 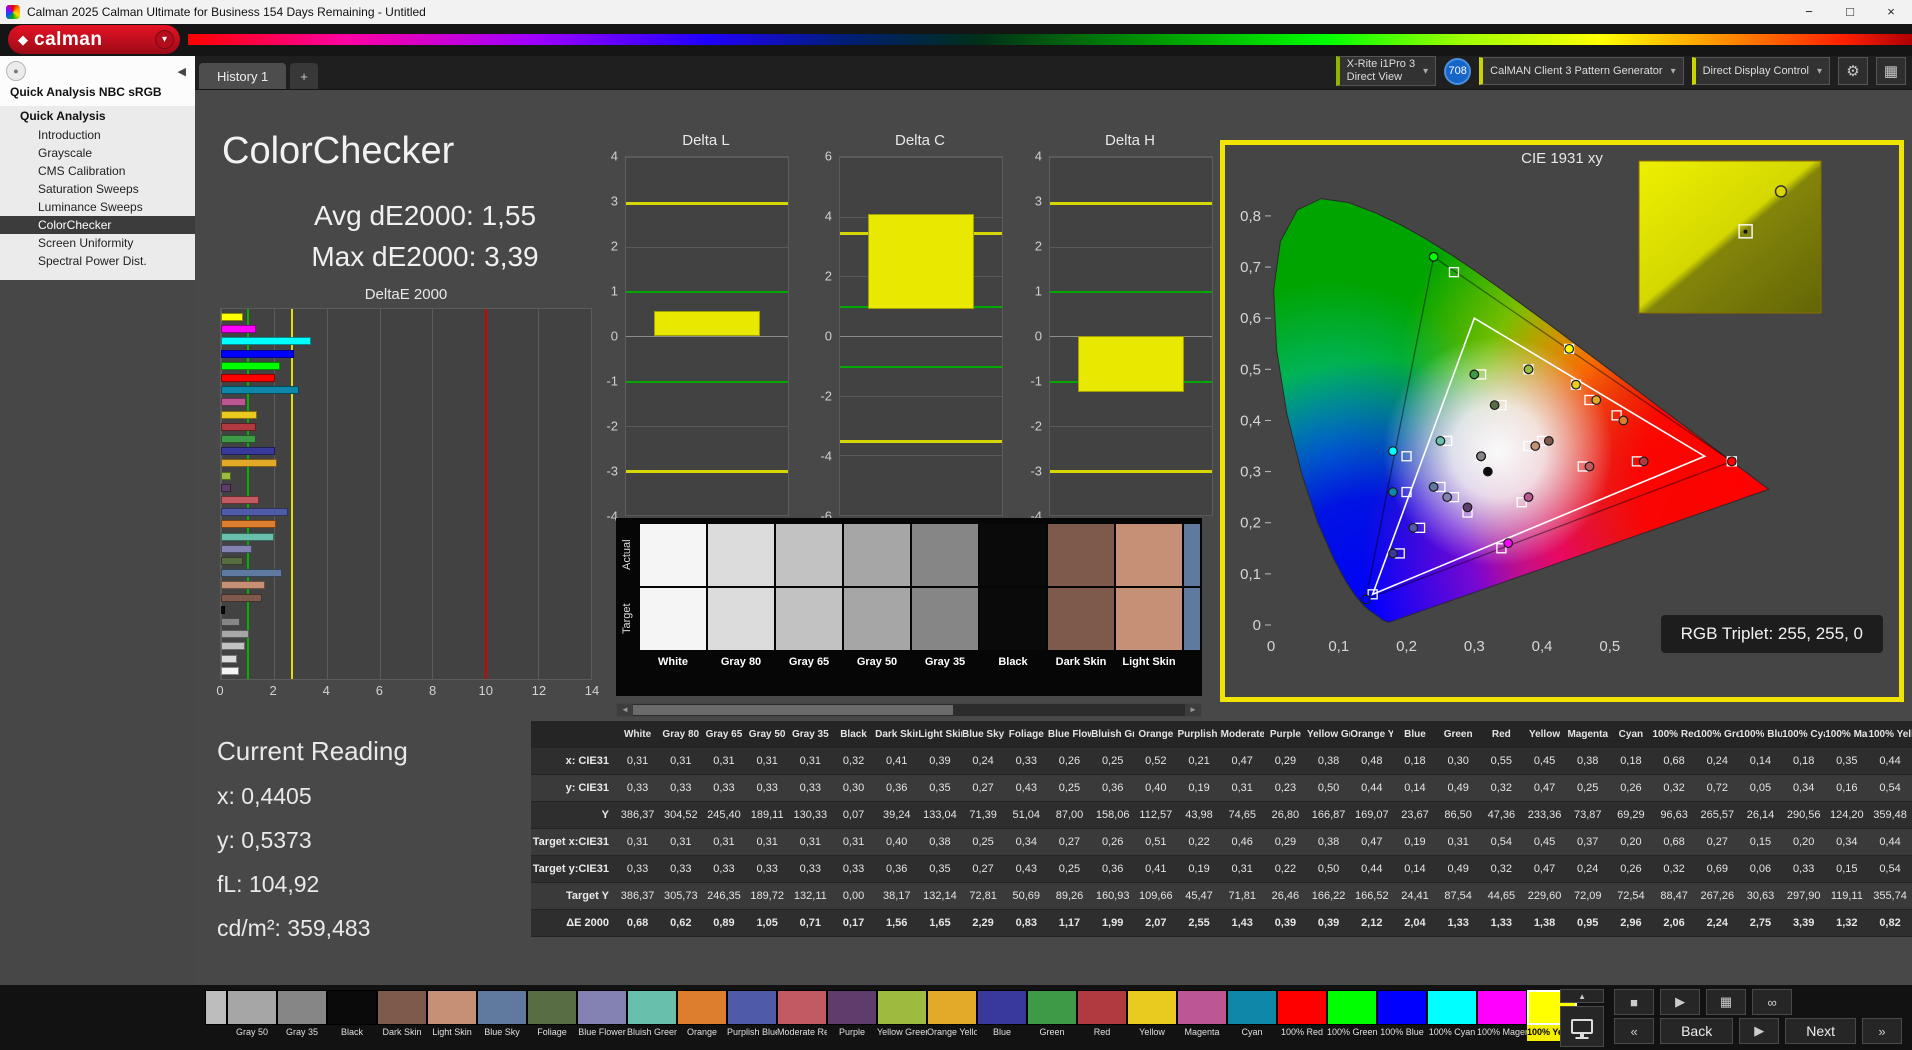 What do you see at coordinates (802, 1015) in the screenshot?
I see `palette-item-moderate-red: Moderate Red` at bounding box center [802, 1015].